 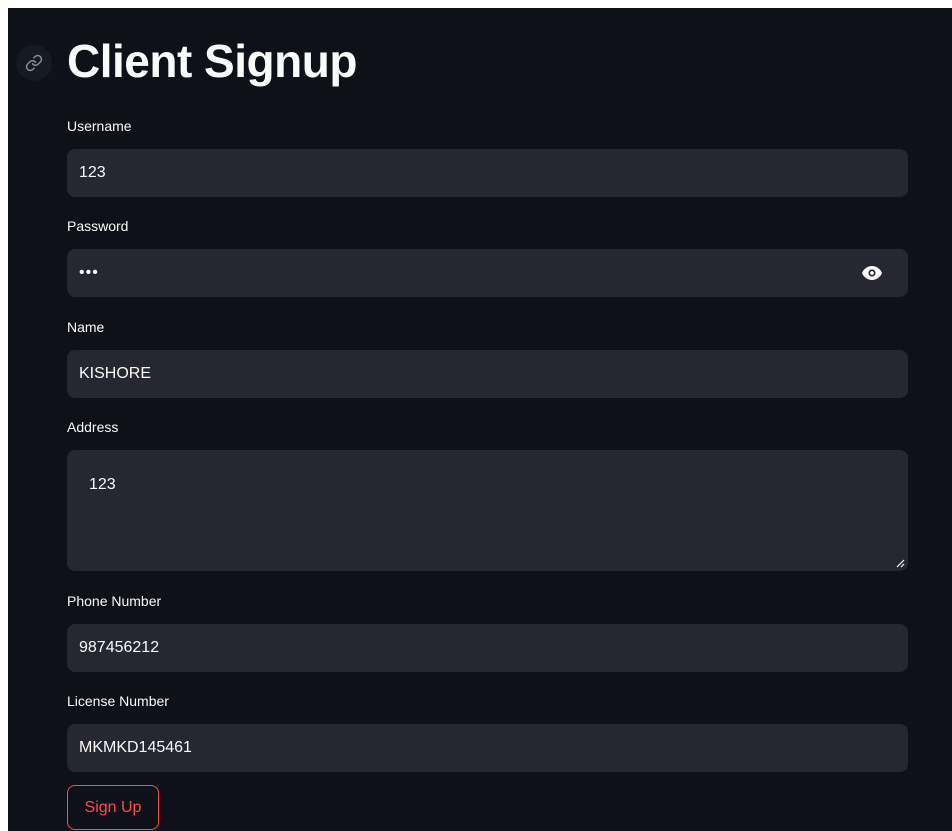 I want to click on username-field-group: Username, so click(x=487, y=157).